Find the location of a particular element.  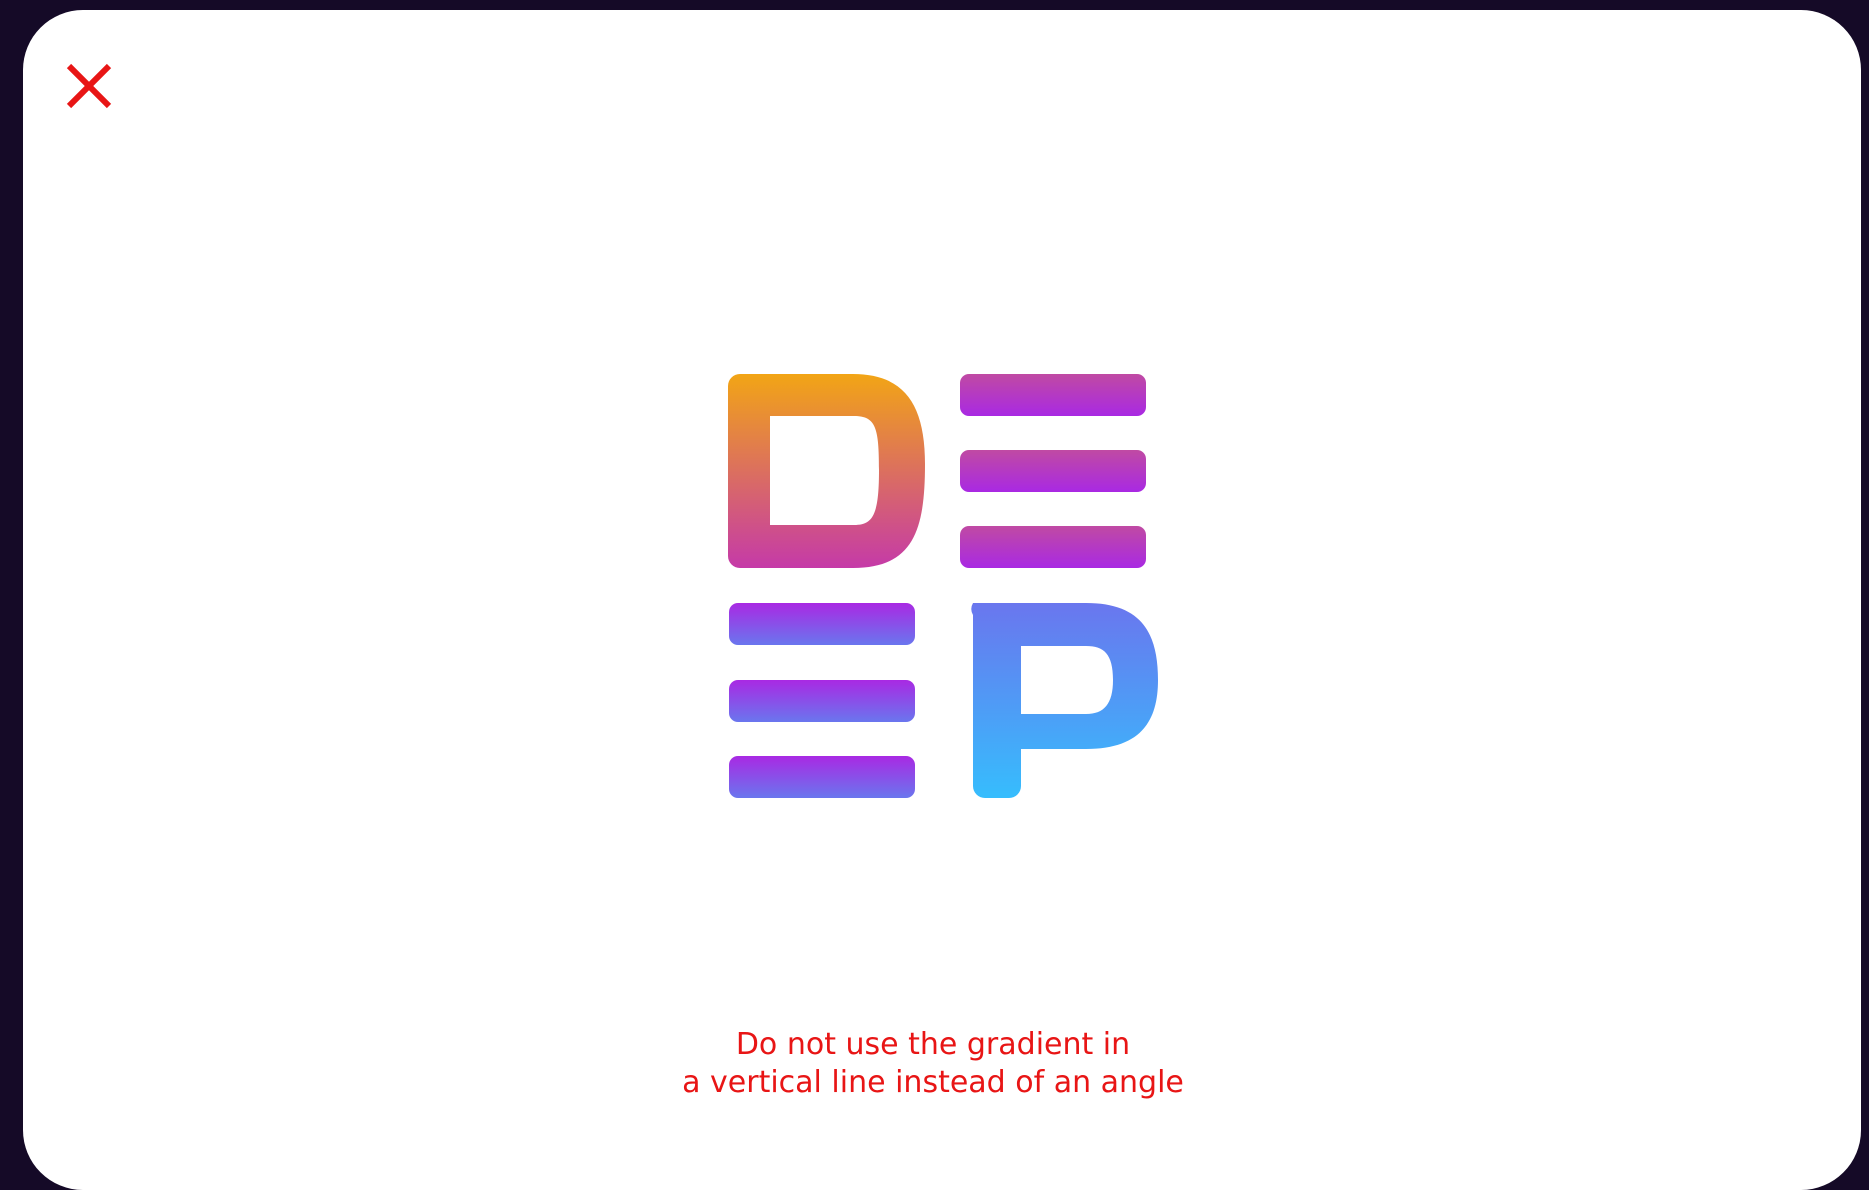

close-icon is located at coordinates (89, 86).